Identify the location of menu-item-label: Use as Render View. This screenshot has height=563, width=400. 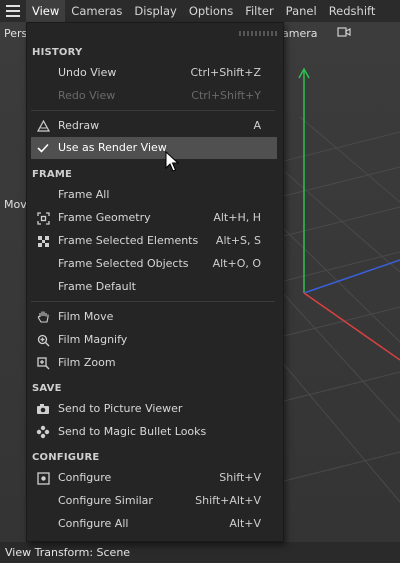
(112, 147).